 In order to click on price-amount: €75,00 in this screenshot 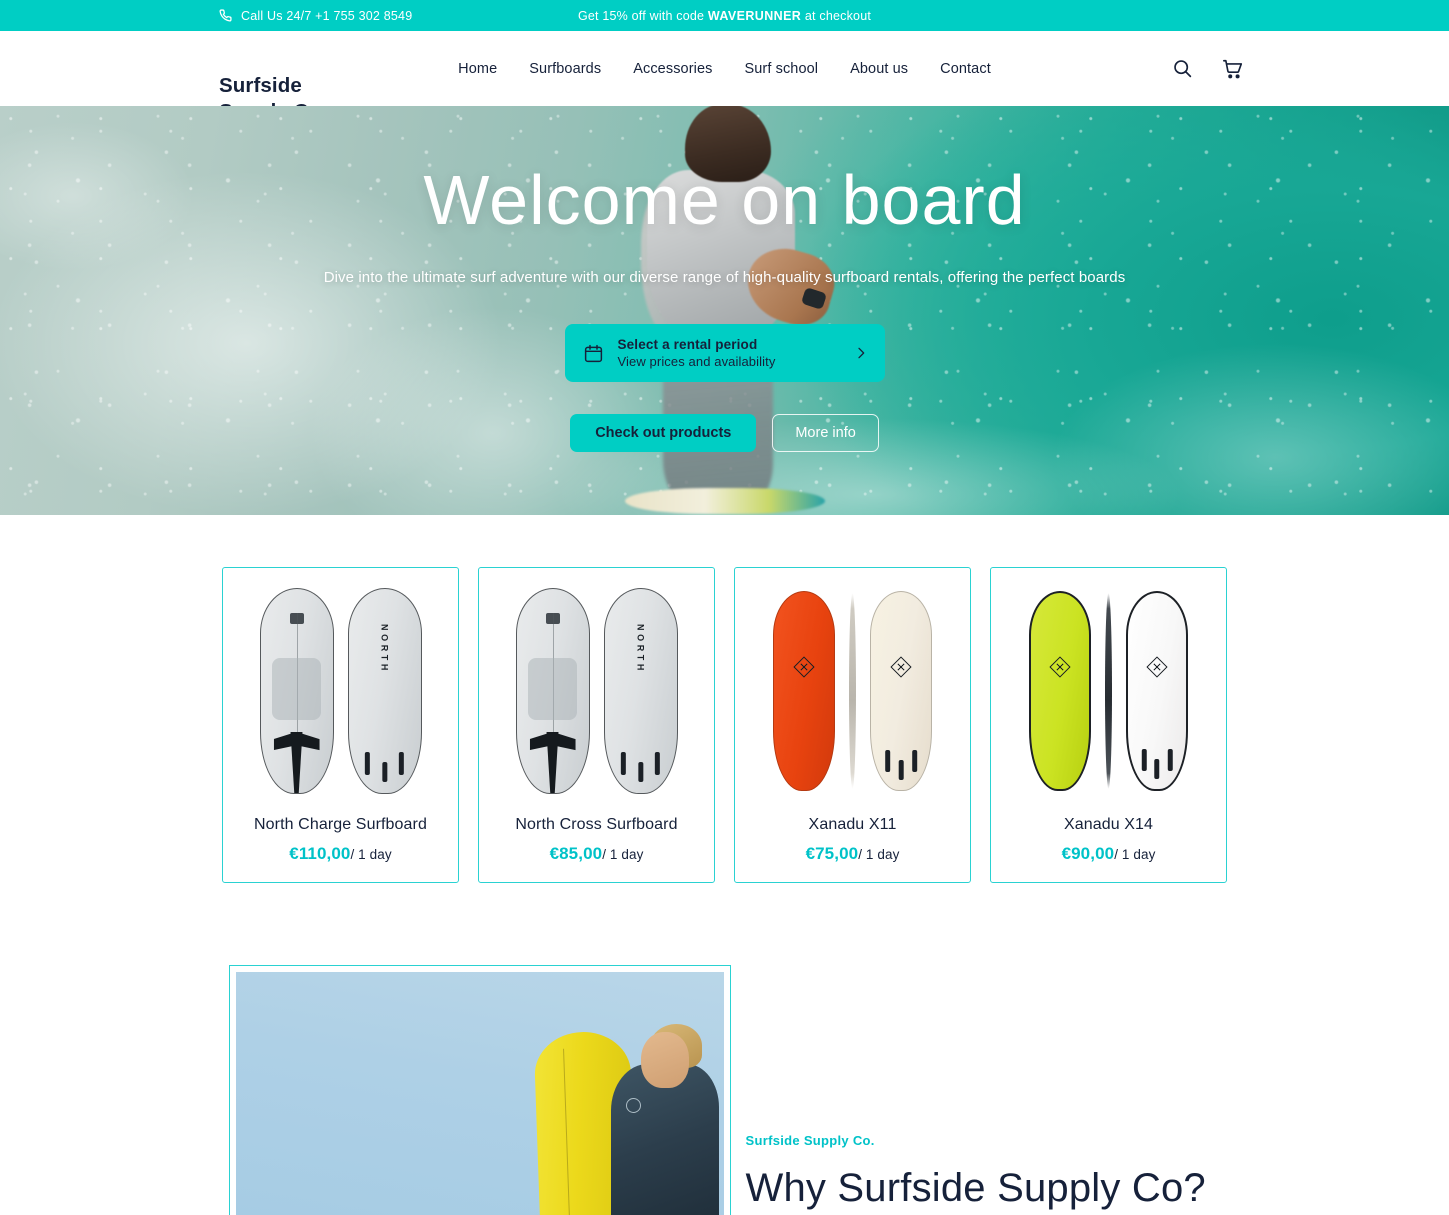, I will do `click(832, 853)`.